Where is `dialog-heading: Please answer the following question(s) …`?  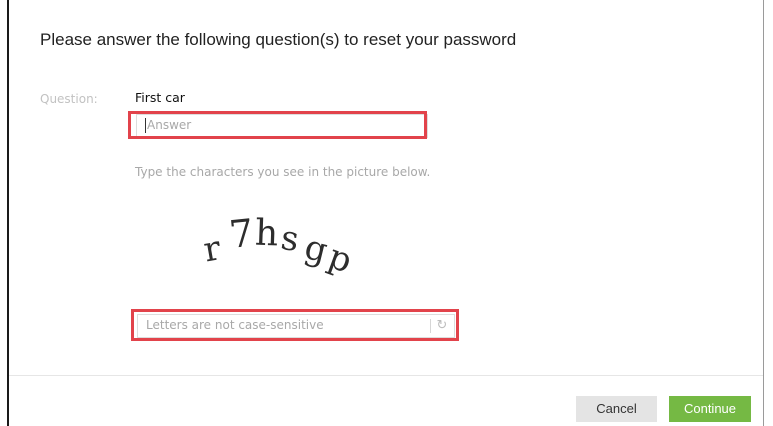 dialog-heading: Please answer the following question(s) … is located at coordinates (278, 39).